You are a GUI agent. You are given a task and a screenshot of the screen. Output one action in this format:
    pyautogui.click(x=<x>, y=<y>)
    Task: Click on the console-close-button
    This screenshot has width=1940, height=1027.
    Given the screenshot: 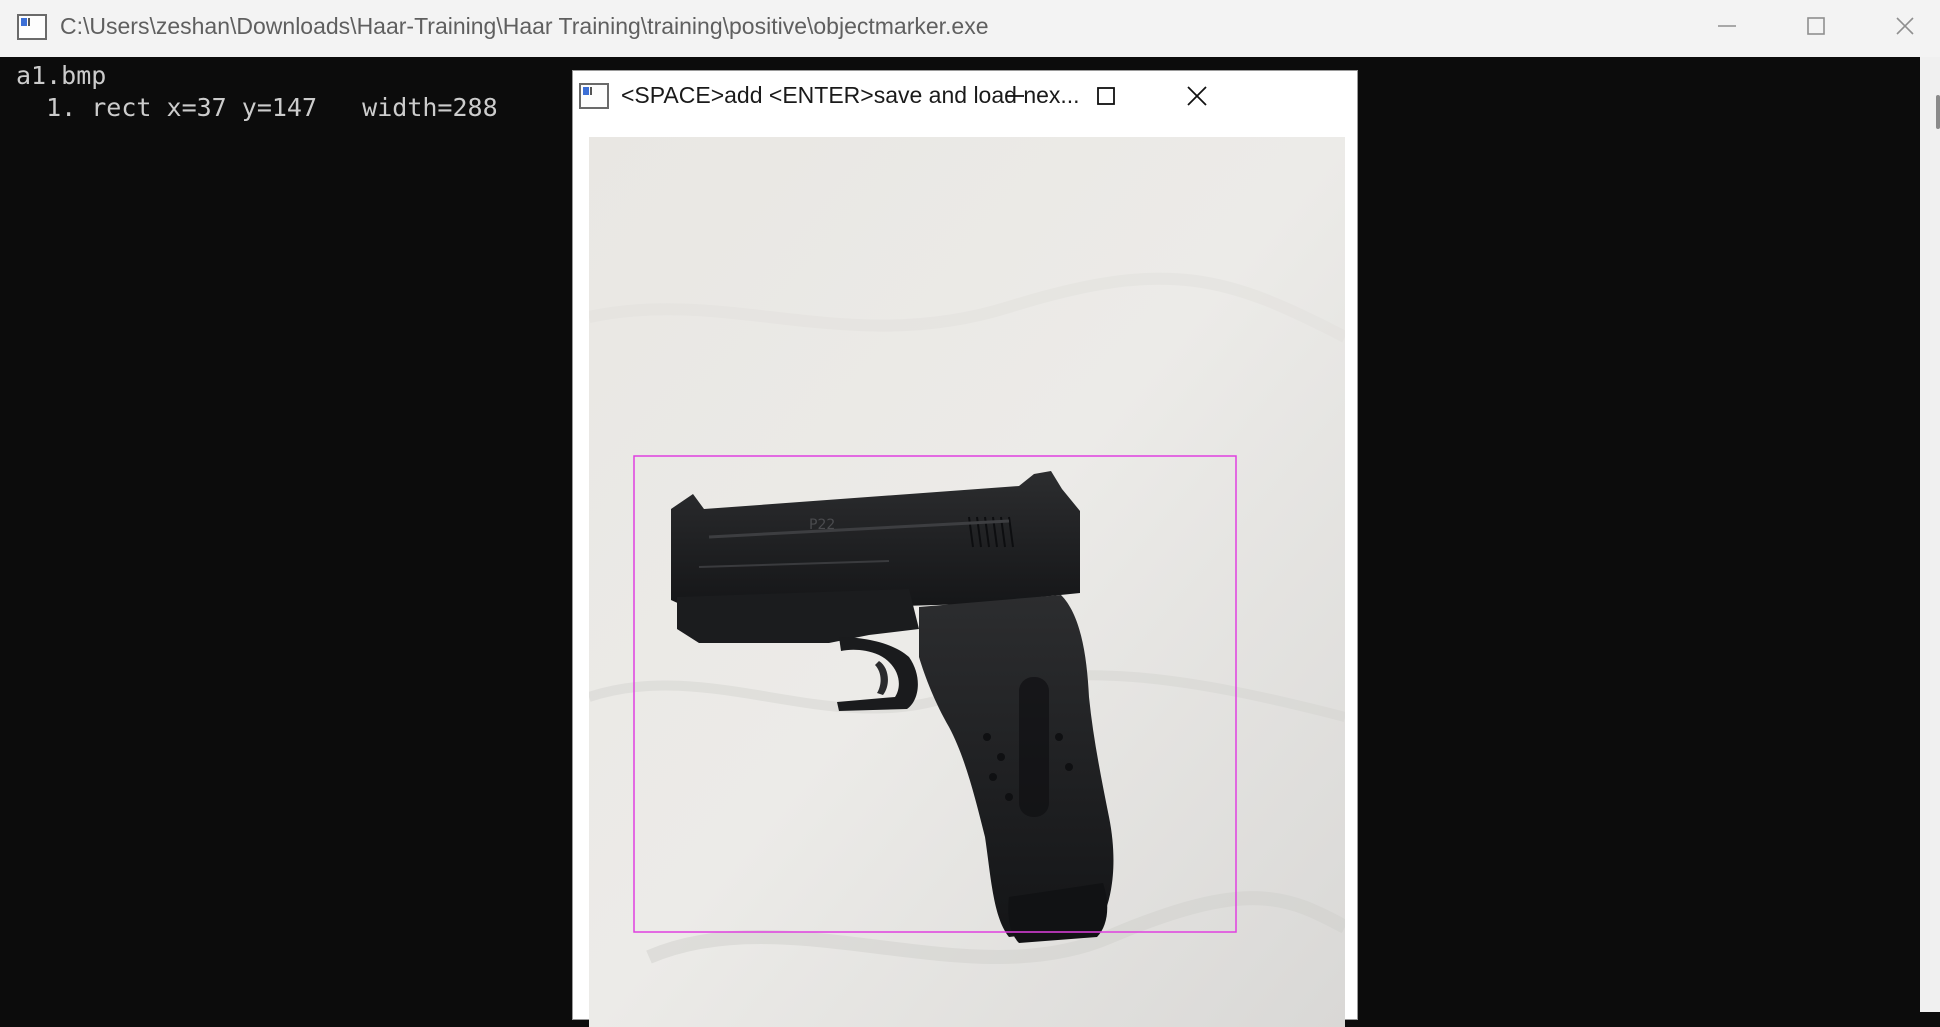 What is the action you would take?
    pyautogui.click(x=1900, y=26)
    